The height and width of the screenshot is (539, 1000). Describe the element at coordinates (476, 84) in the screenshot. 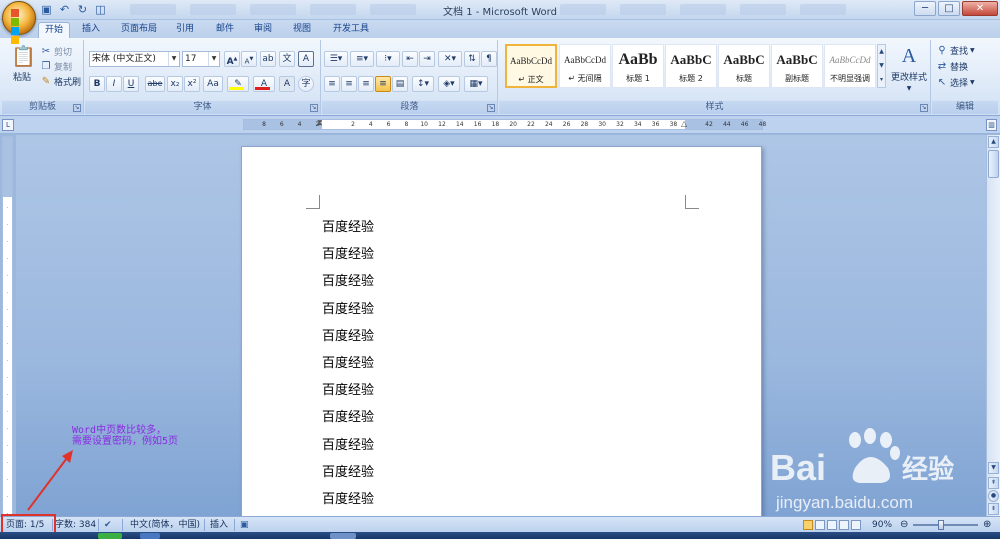

I see `borders-icon: ▦▾` at that location.